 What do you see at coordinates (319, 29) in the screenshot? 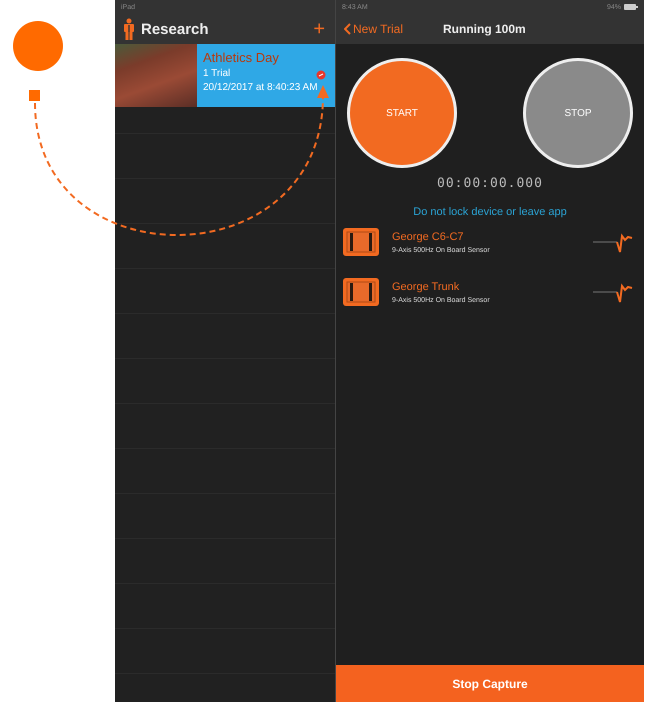
I see `add-button: +` at bounding box center [319, 29].